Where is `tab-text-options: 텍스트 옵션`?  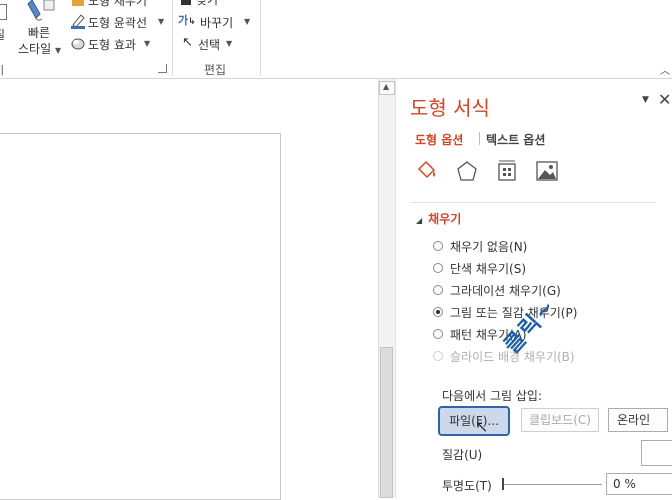 tab-text-options: 텍스트 옵션 is located at coordinates (515, 139).